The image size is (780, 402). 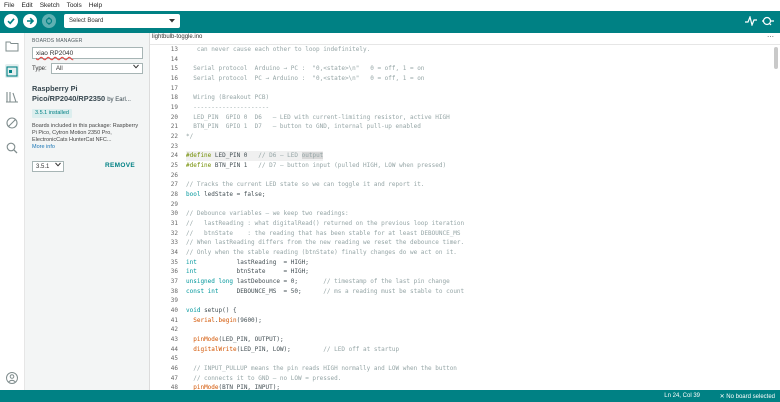 What do you see at coordinates (87, 53) in the screenshot?
I see `search-input: xiao RP2040` at bounding box center [87, 53].